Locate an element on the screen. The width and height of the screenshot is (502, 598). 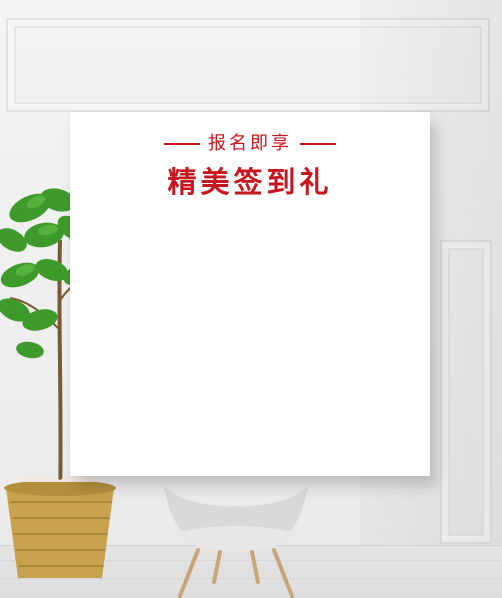
chair-illustration is located at coordinates (236, 542).